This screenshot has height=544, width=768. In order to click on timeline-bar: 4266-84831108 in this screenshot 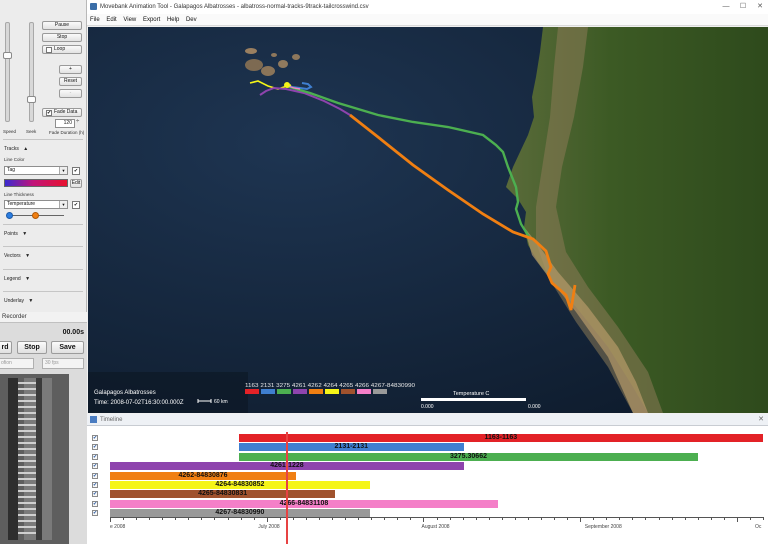, I will do `click(304, 503)`.